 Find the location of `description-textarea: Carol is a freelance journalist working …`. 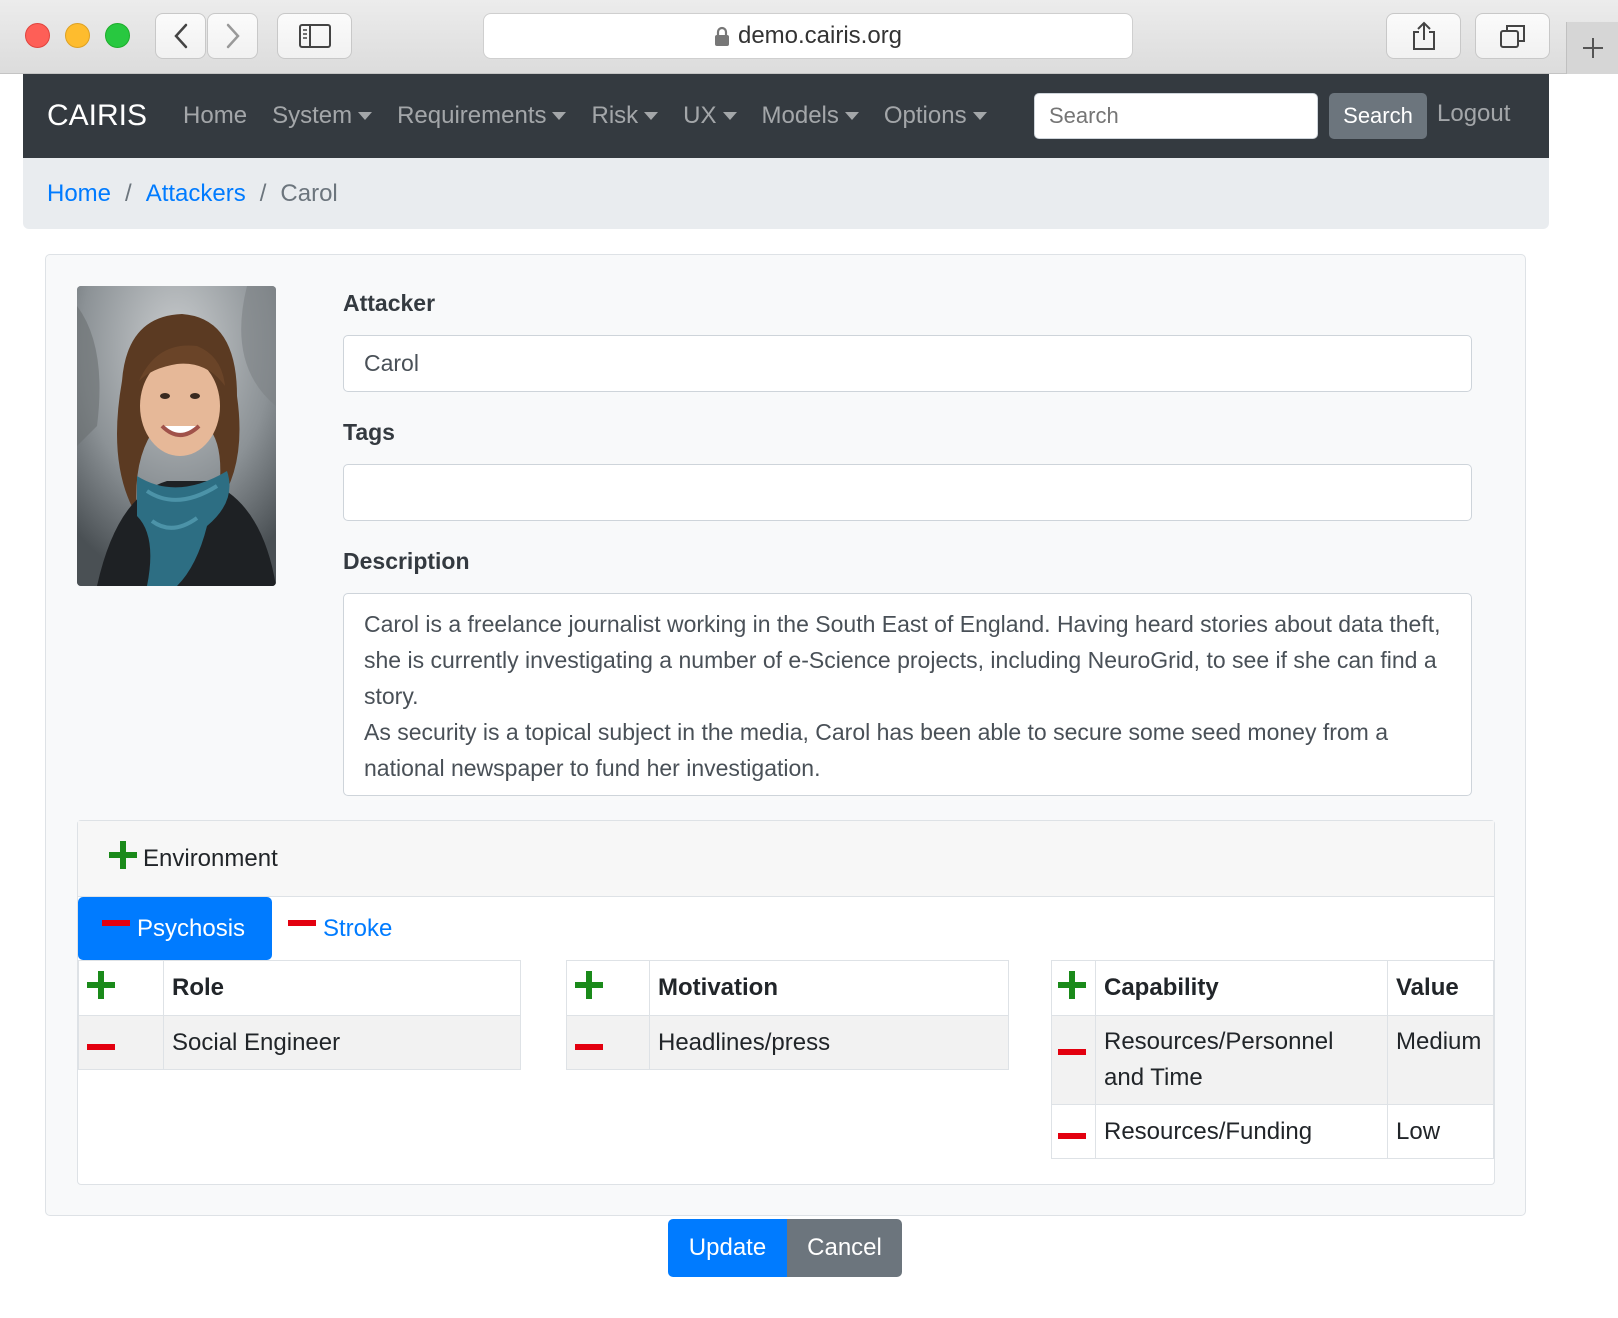

description-textarea: Carol is a freelance journalist working … is located at coordinates (907, 694).